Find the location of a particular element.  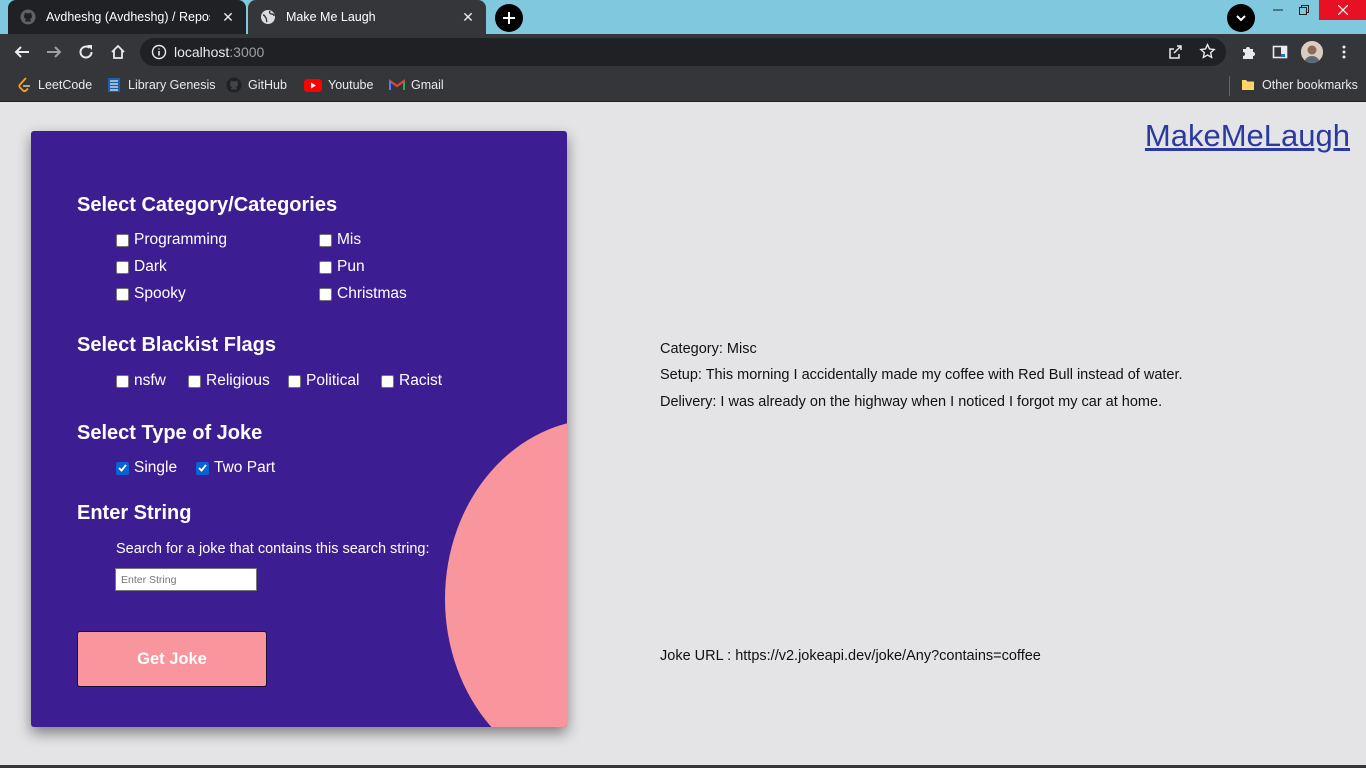

leetcode-icon is located at coordinates (24, 85).